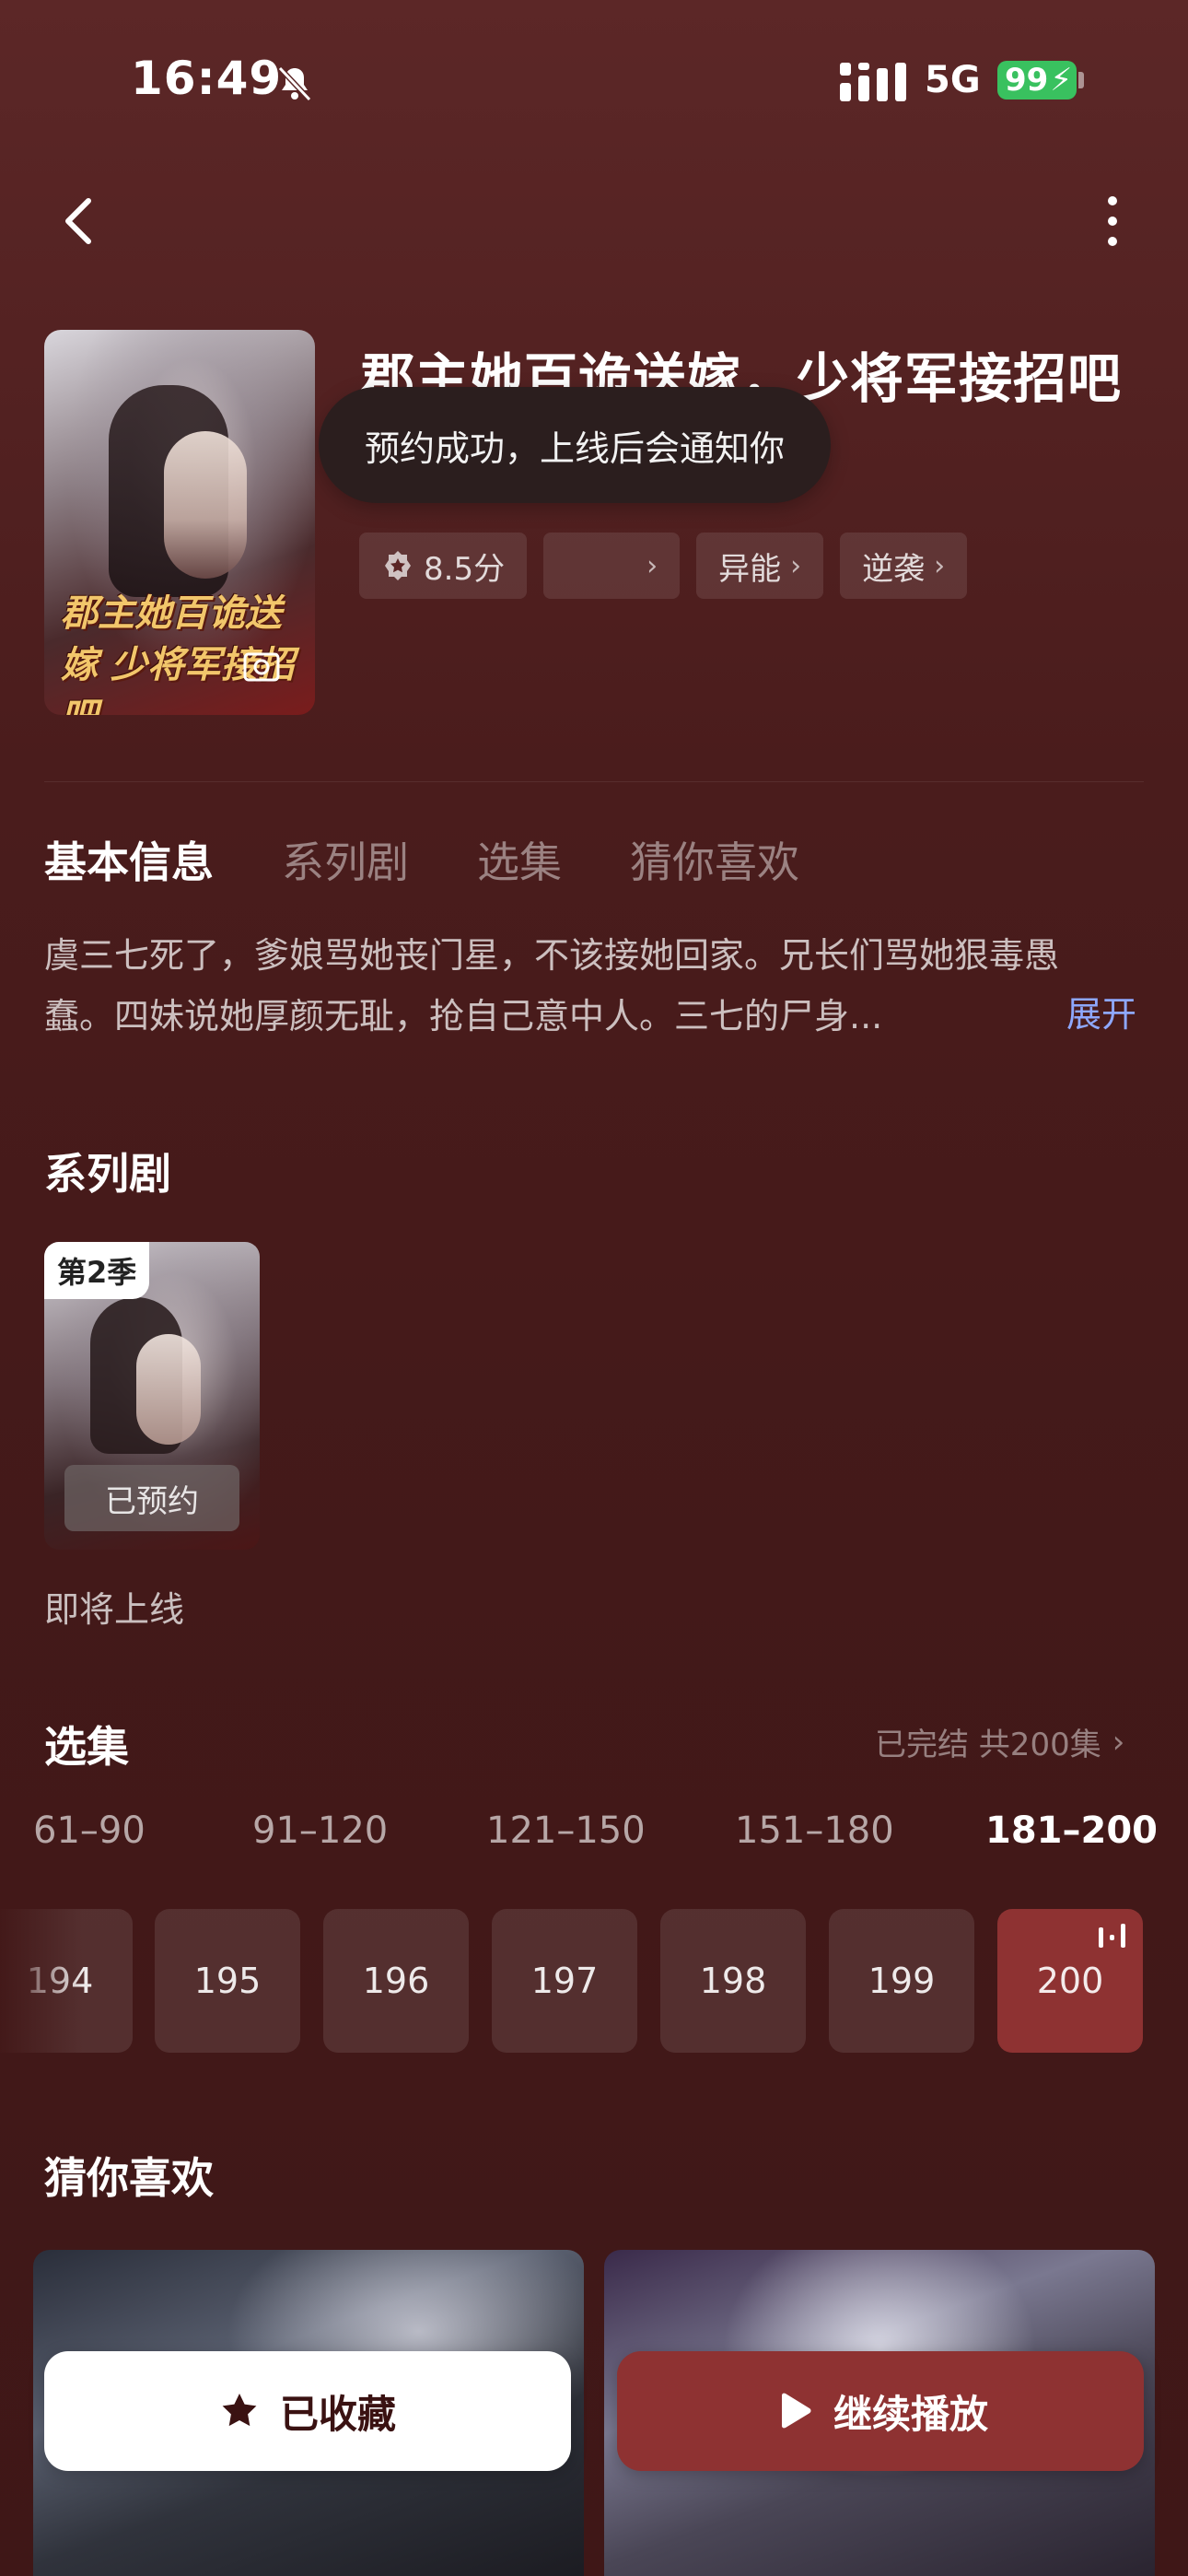  I want to click on battery-level: 99, so click(1027, 80).